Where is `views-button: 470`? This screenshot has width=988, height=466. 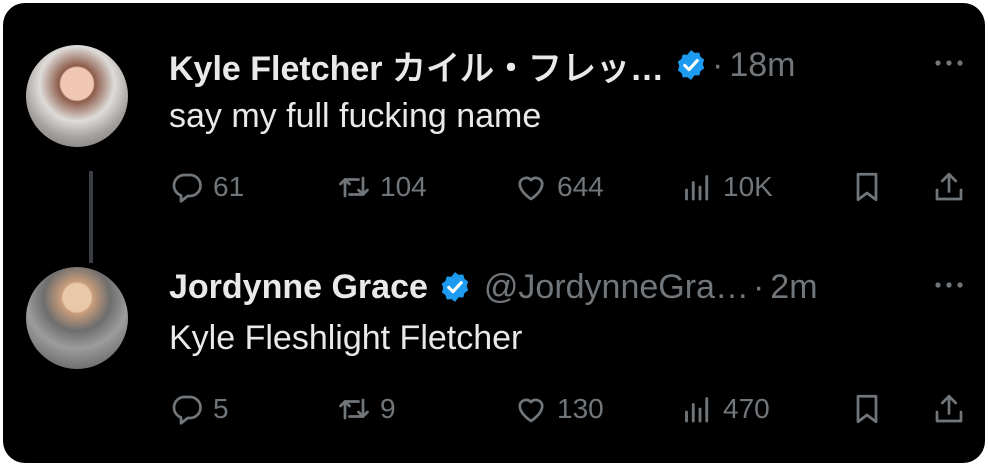 views-button: 470 is located at coordinates (724, 409).